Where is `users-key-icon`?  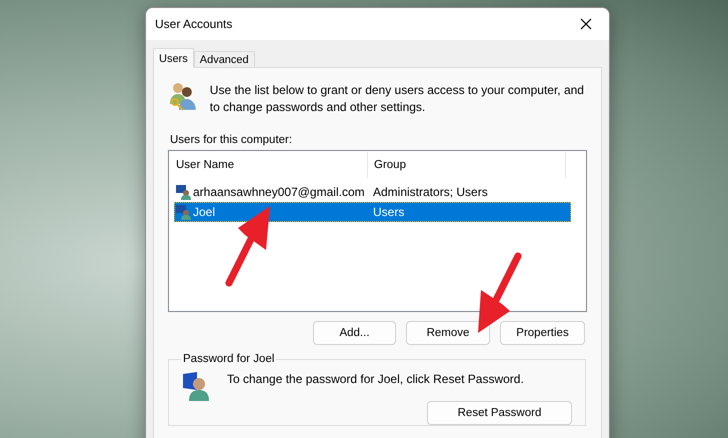
users-key-icon is located at coordinates (183, 96).